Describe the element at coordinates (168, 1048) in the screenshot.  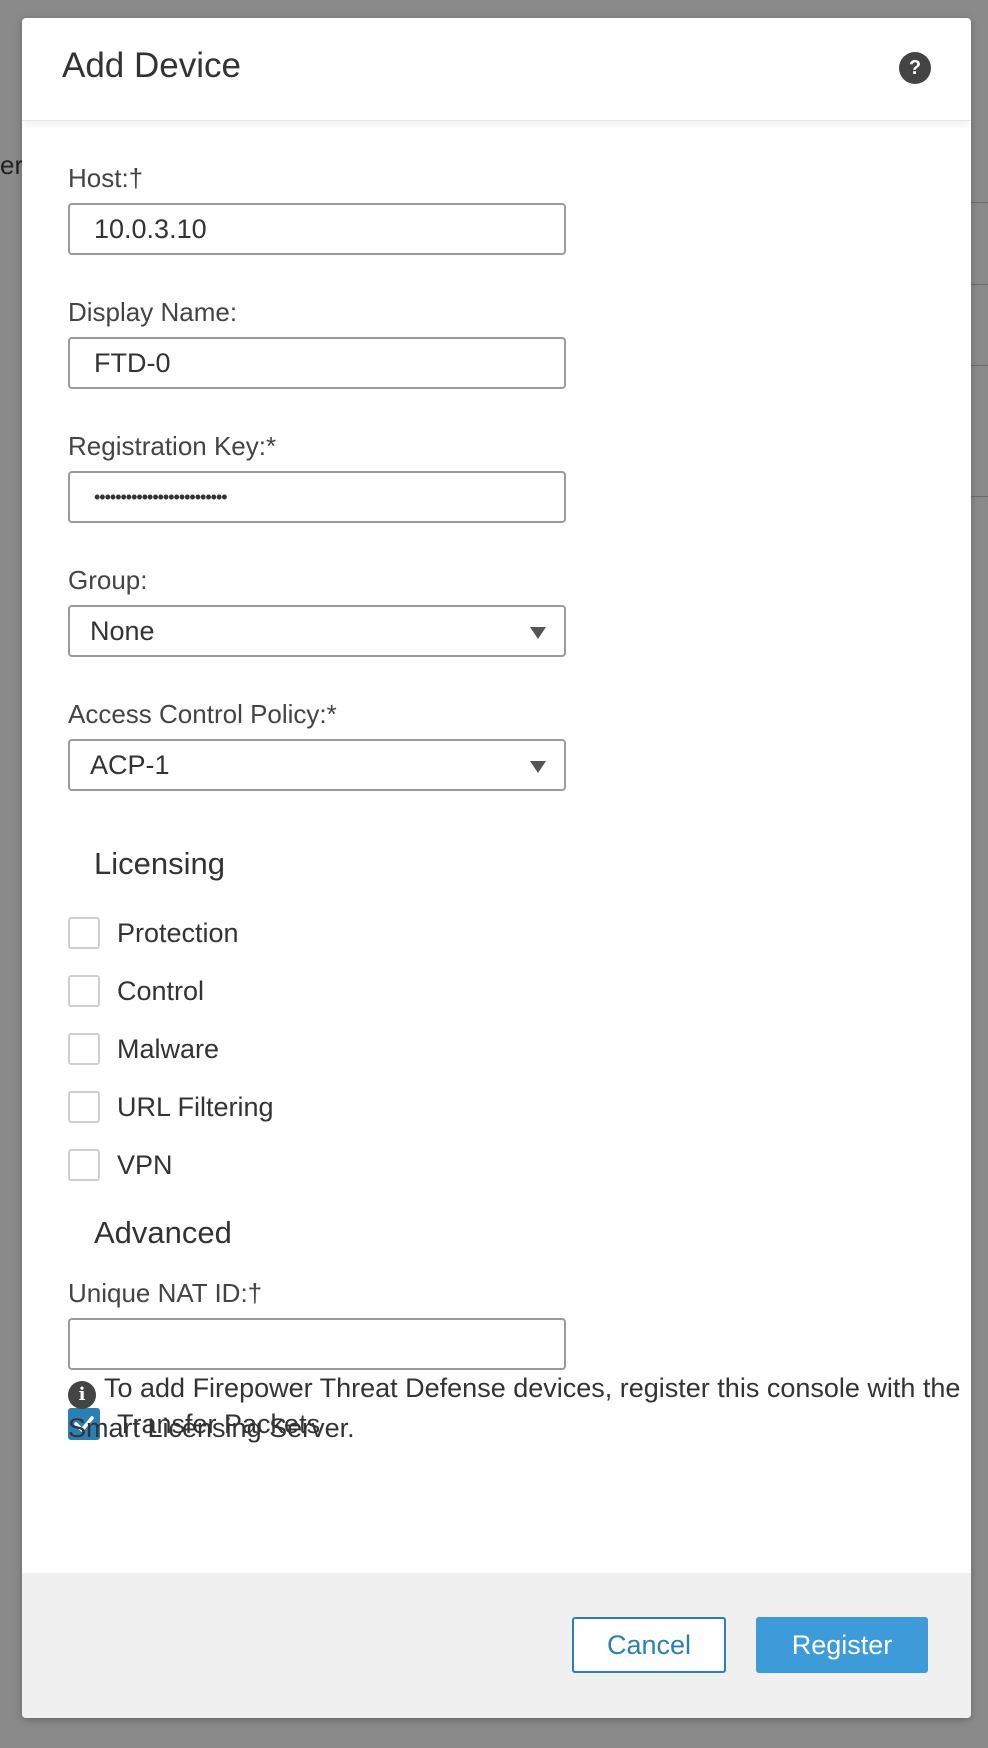
I see `malware-label: Malware` at that location.